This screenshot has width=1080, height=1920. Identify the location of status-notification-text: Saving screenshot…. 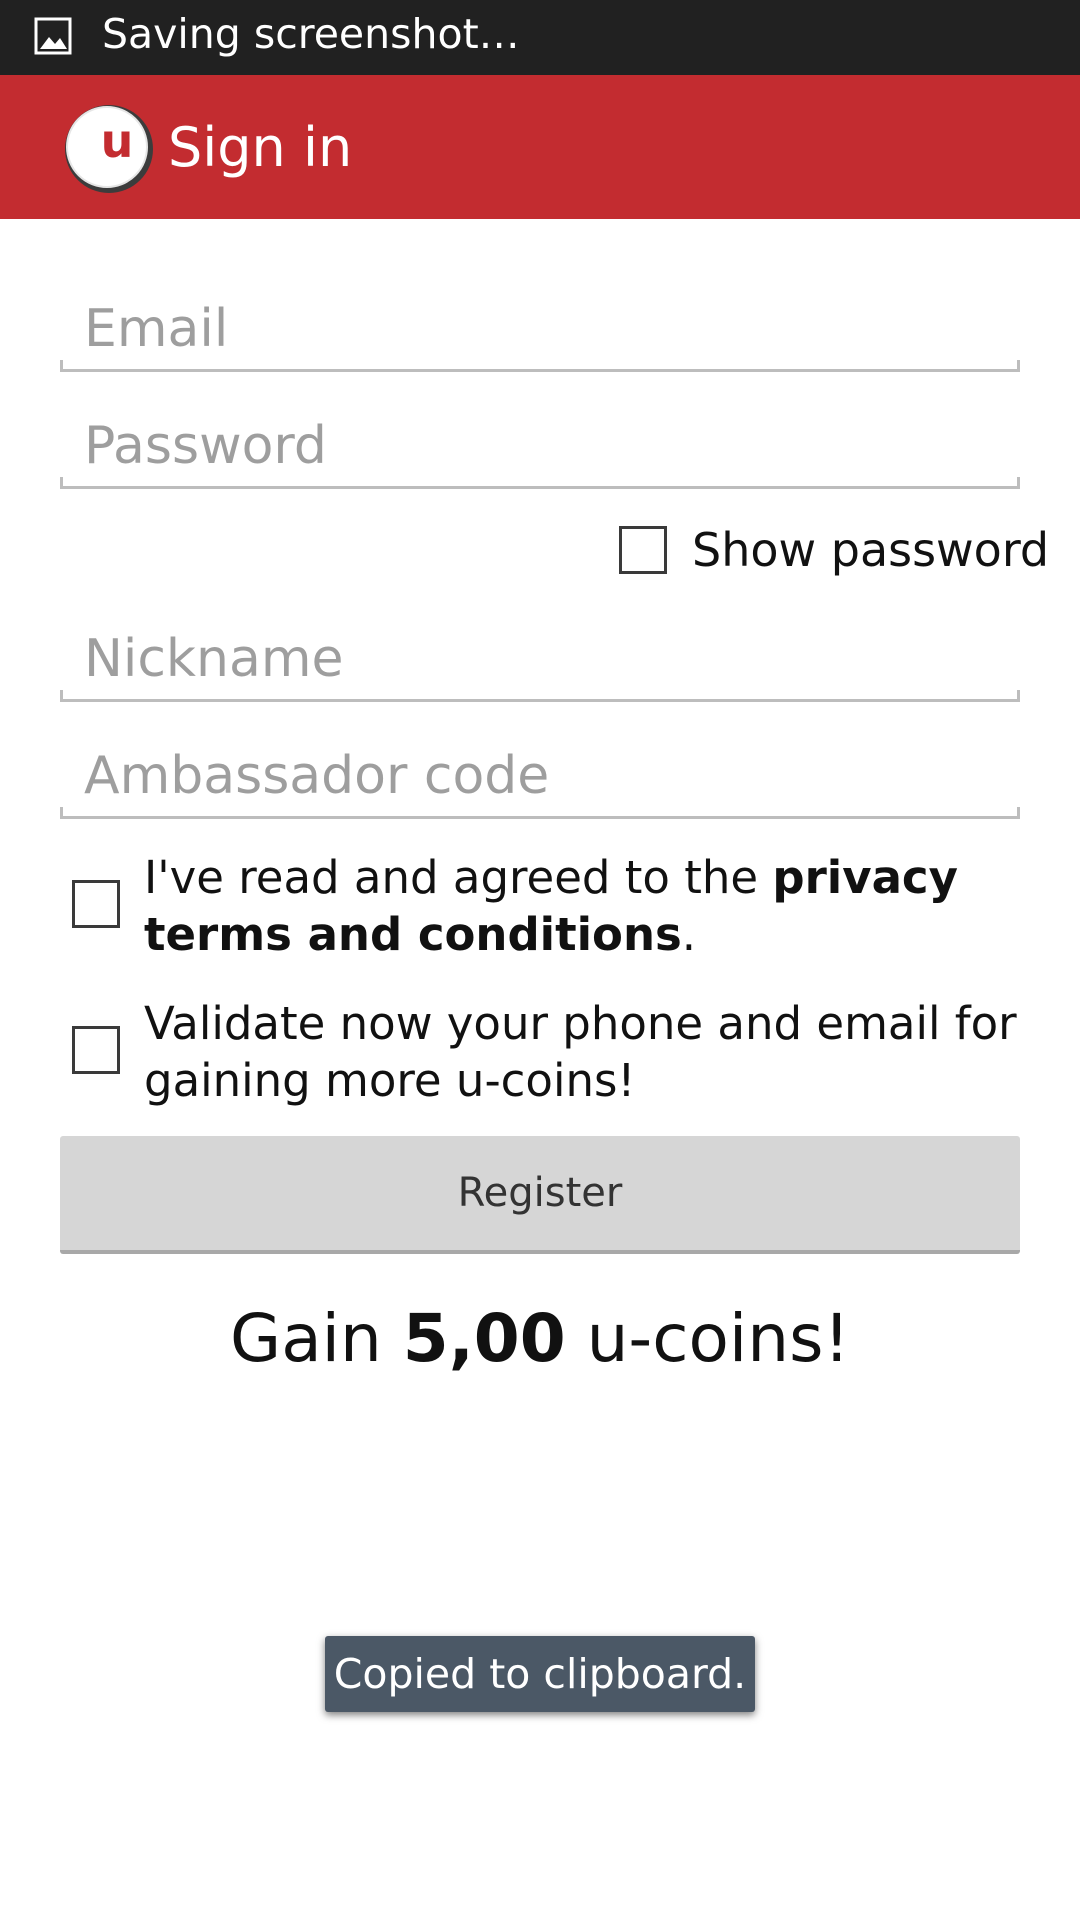
(311, 34).